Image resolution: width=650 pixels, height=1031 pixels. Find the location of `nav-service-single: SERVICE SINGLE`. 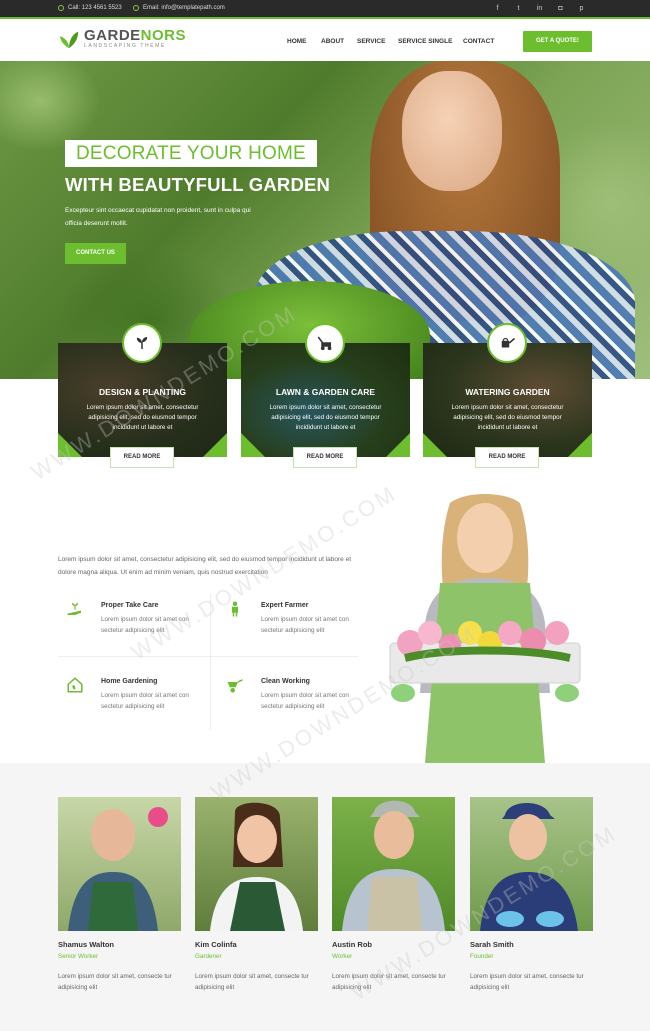

nav-service-single: SERVICE SINGLE is located at coordinates (430, 41).